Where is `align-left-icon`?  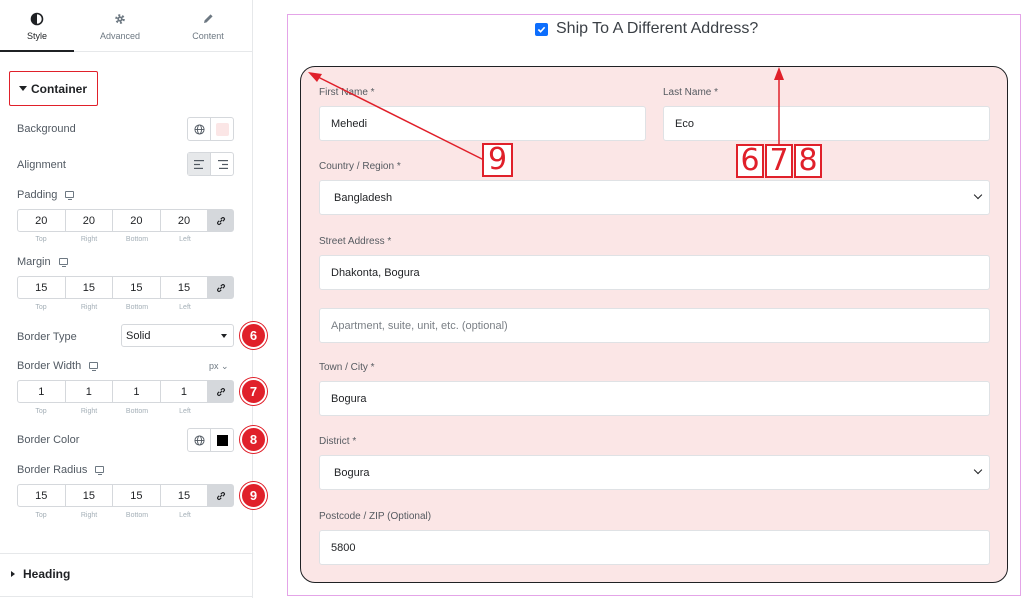 align-left-icon is located at coordinates (198, 164).